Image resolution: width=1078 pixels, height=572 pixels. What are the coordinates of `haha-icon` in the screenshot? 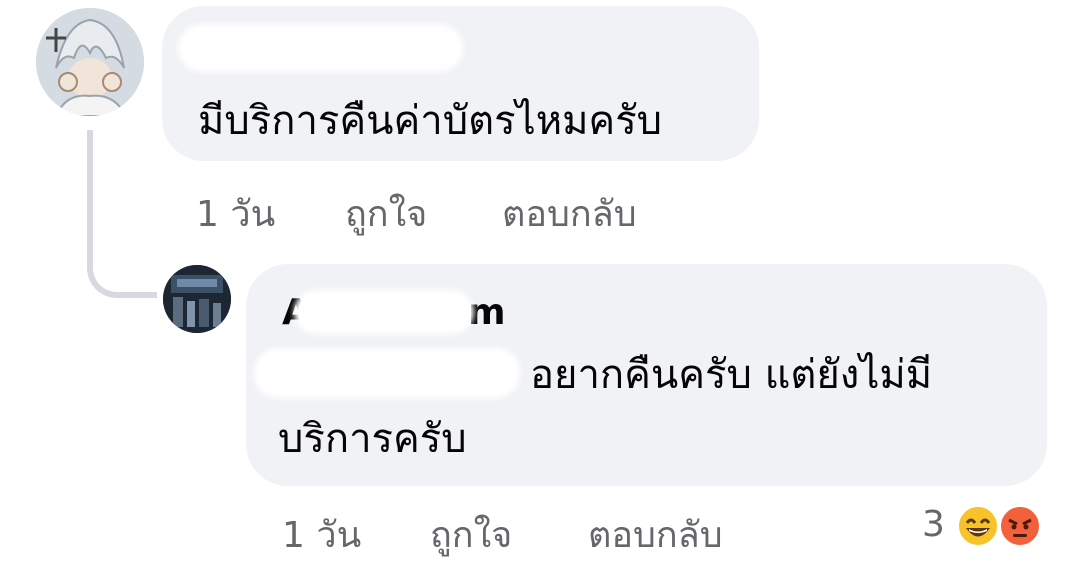 It's located at (978, 526).